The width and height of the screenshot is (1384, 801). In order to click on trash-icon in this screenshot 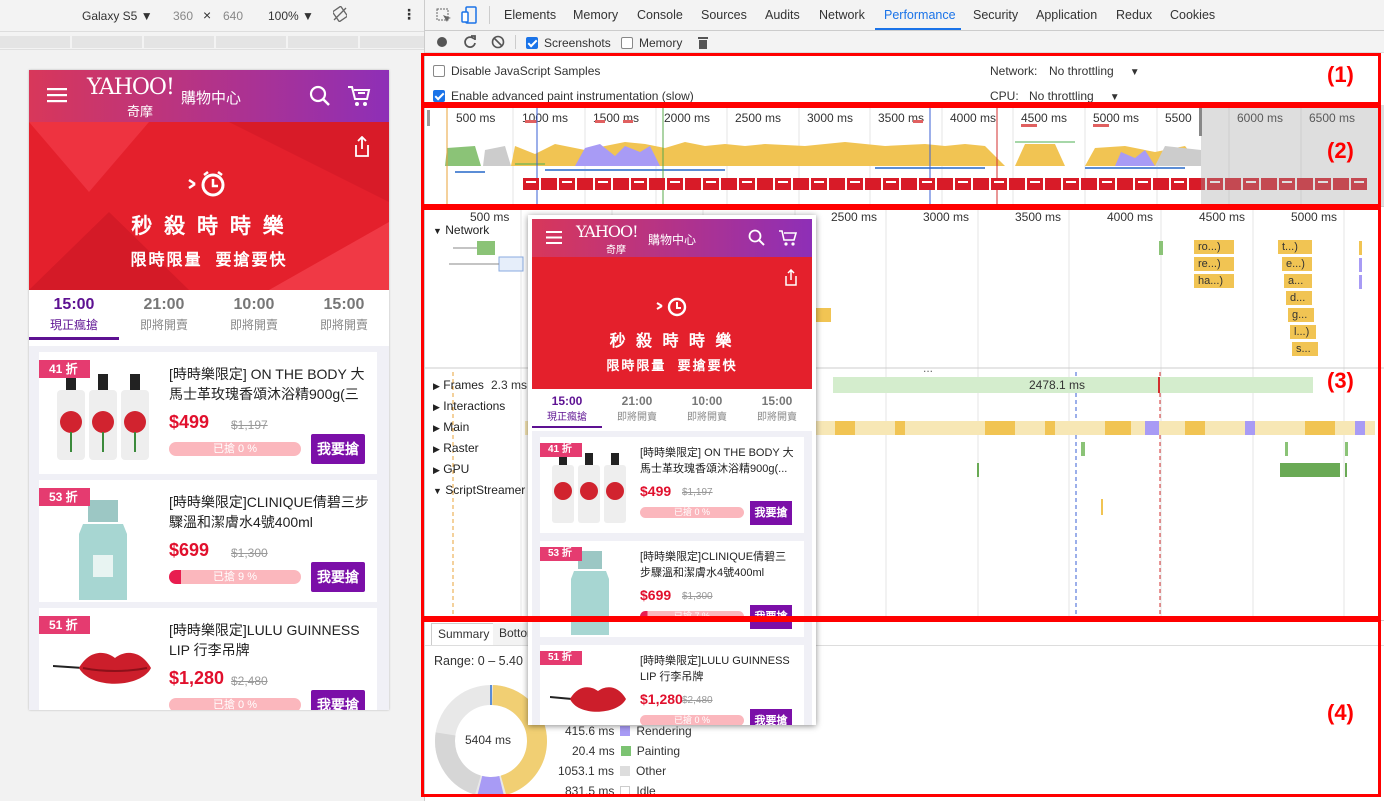, I will do `click(703, 43)`.